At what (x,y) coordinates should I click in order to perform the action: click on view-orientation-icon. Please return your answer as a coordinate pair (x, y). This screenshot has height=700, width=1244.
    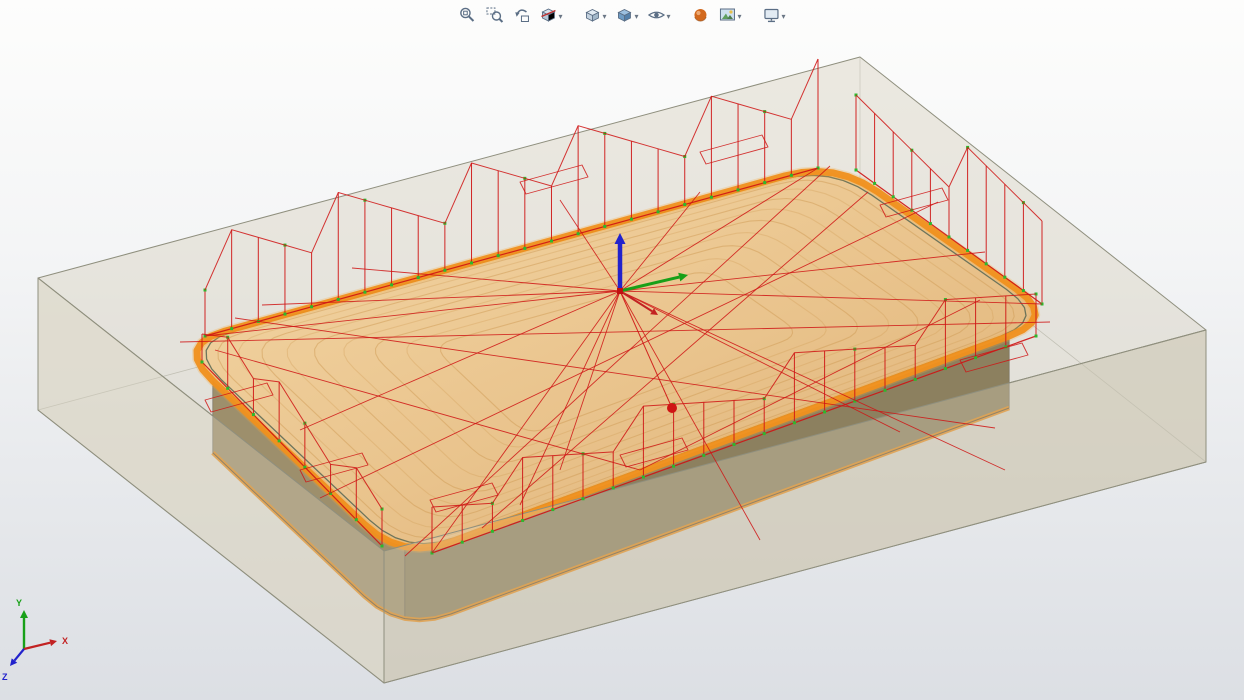
    Looking at the image, I should click on (592, 16).